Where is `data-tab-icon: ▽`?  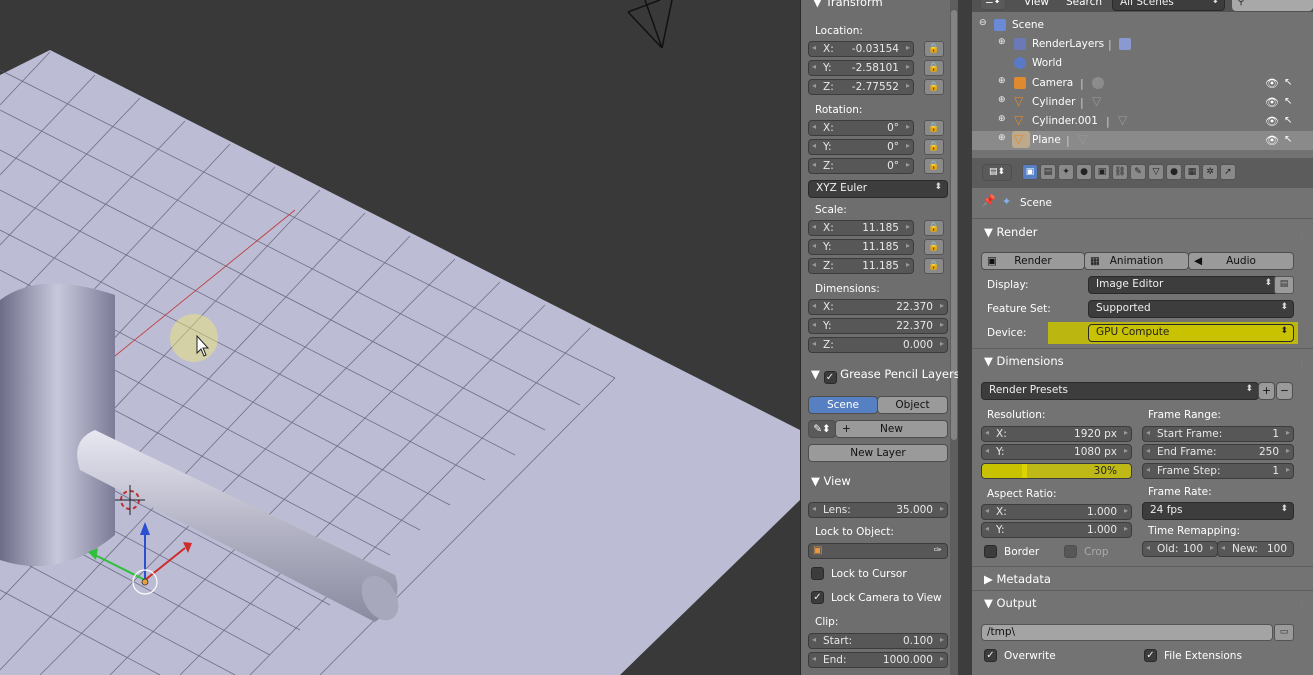
data-tab-icon: ▽ is located at coordinates (1156, 172).